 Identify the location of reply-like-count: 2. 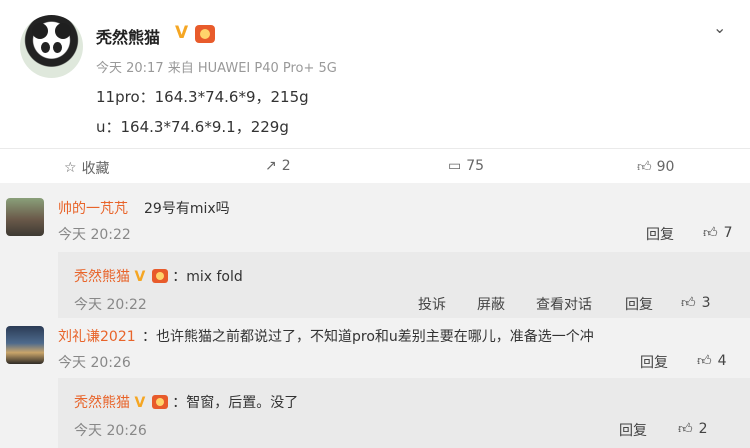
(703, 428).